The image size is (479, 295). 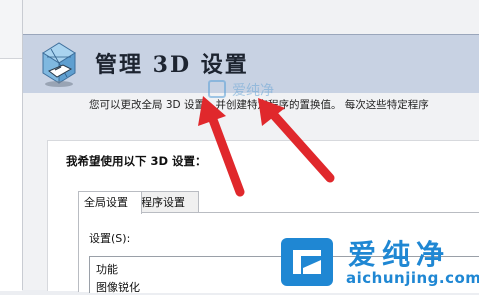 I want to click on tab-global-settings: 全局设置, so click(x=110, y=202).